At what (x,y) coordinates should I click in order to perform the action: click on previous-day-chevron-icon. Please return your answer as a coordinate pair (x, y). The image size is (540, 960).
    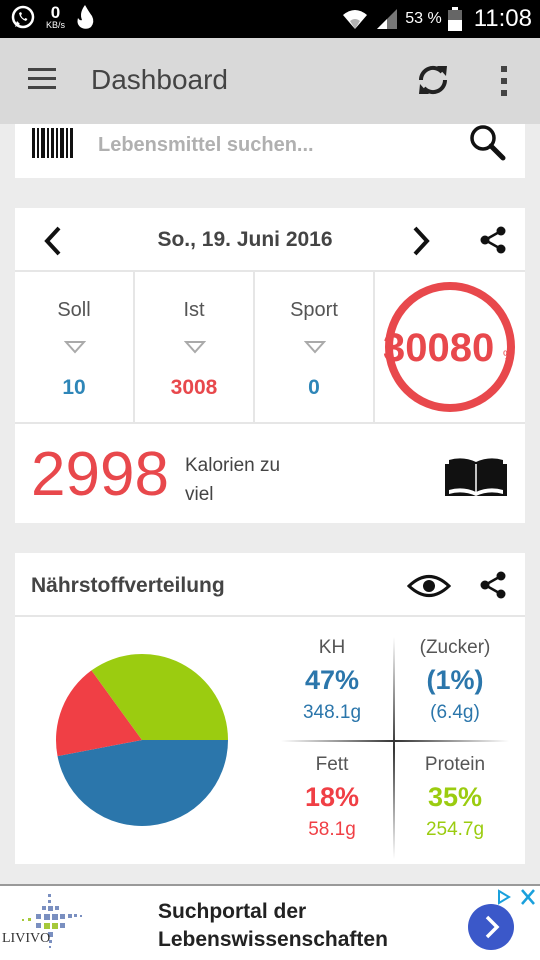
    Looking at the image, I should click on (53, 241).